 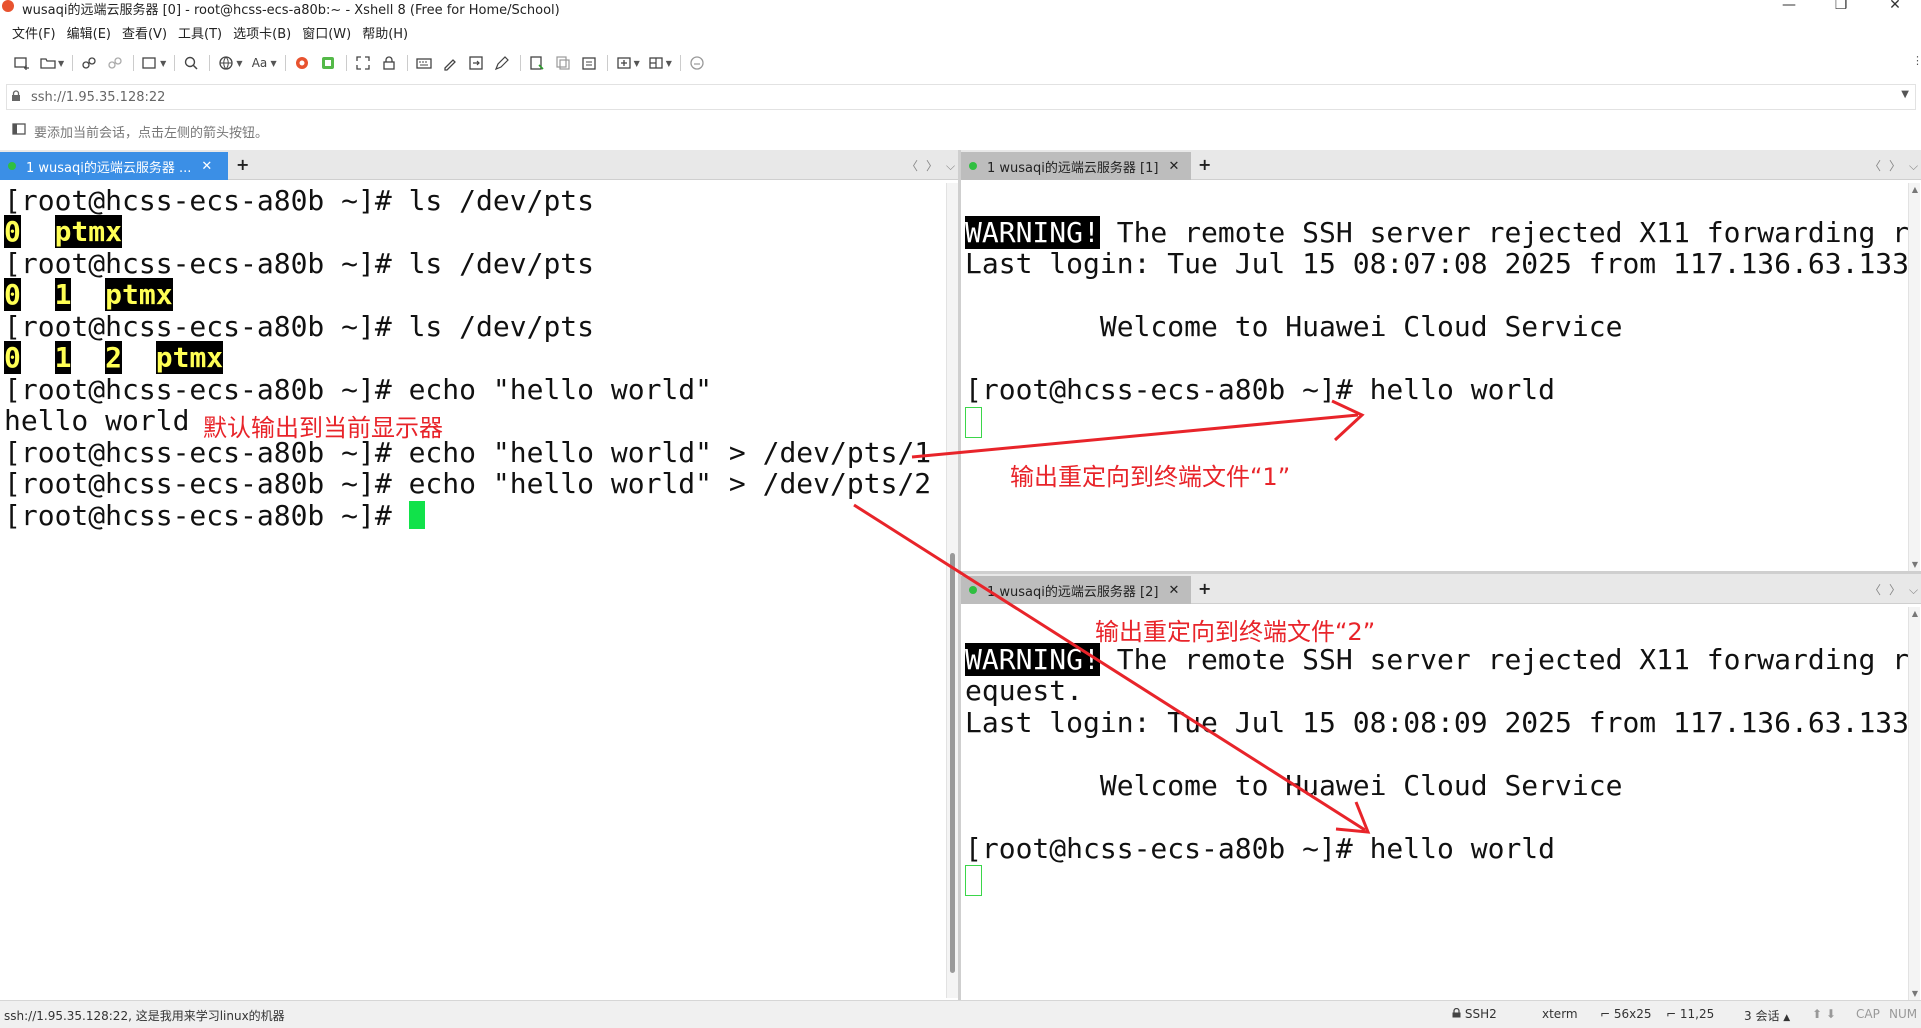 What do you see at coordinates (1474, 1014) in the screenshot?
I see `status-protocol: SSH2` at bounding box center [1474, 1014].